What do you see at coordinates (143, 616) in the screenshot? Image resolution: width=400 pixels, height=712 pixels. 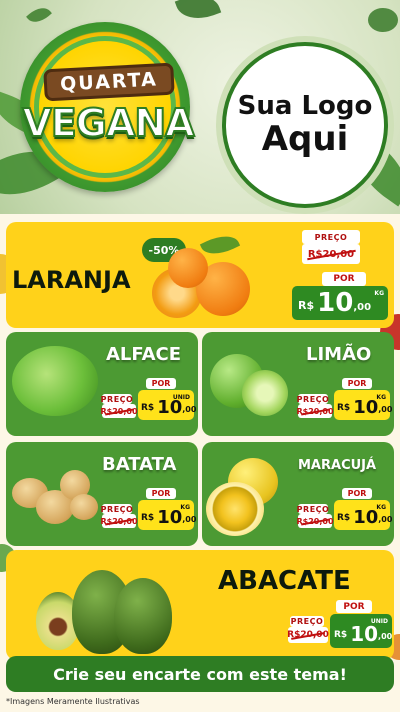 I see `avocado-image` at bounding box center [143, 616].